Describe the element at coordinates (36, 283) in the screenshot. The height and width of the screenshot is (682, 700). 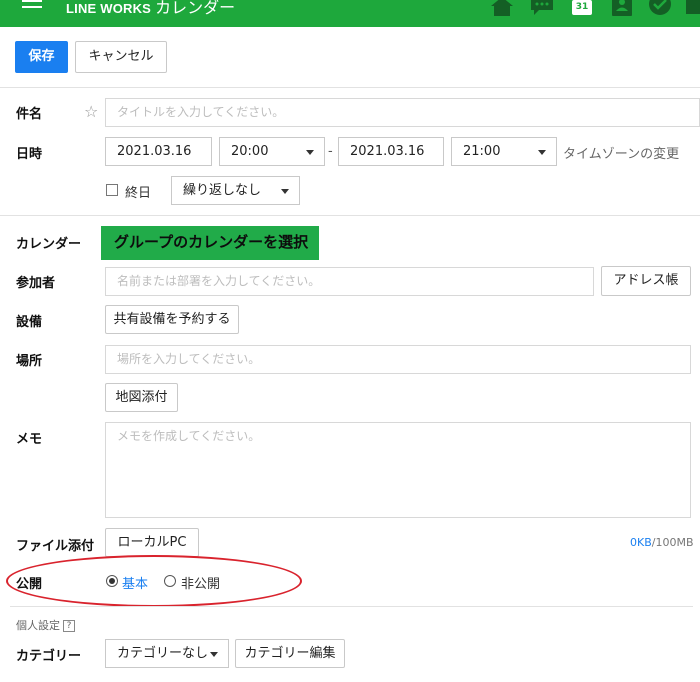
I see `attendees-label: 参加者` at that location.